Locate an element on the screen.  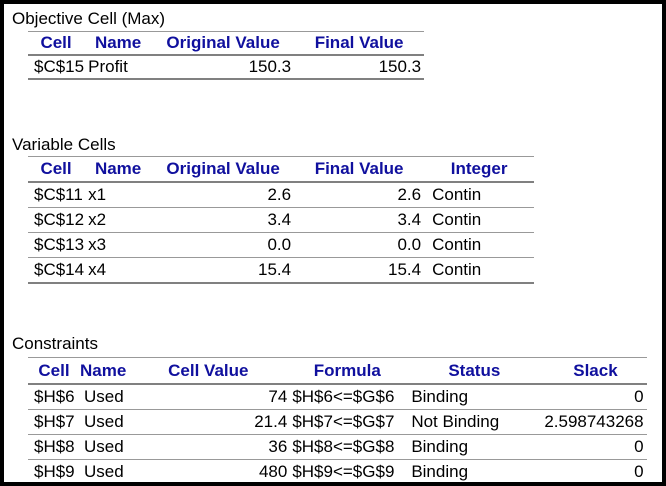
objective-header-row: Cell Name Original Value Final Value is located at coordinates (226, 43).